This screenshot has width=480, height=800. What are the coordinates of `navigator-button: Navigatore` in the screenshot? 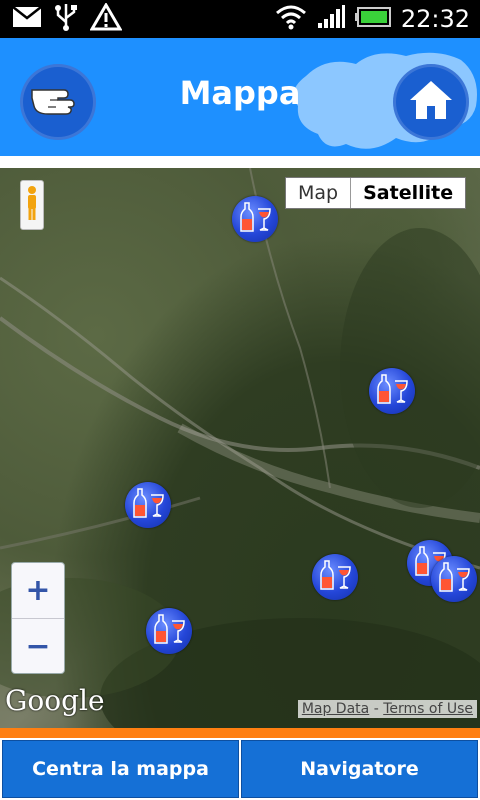 It's located at (359, 769).